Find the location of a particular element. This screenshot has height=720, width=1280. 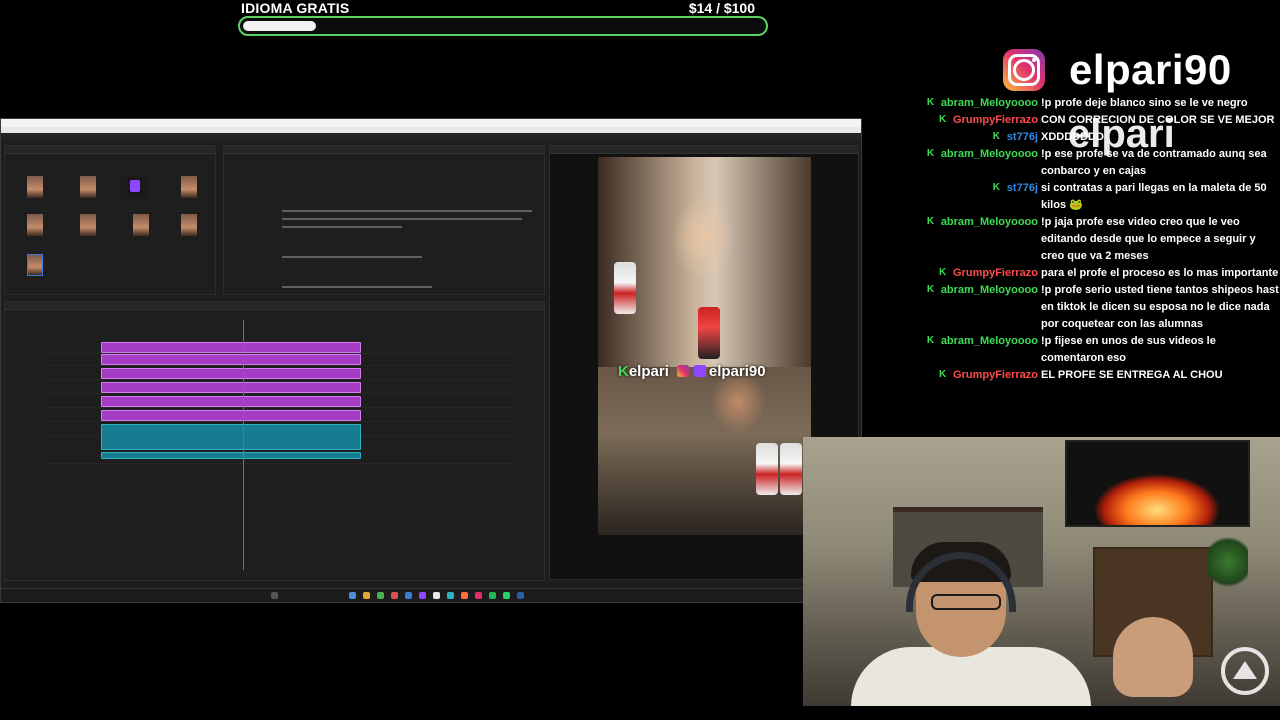

watermark-left: elpari is located at coordinates (648, 371).